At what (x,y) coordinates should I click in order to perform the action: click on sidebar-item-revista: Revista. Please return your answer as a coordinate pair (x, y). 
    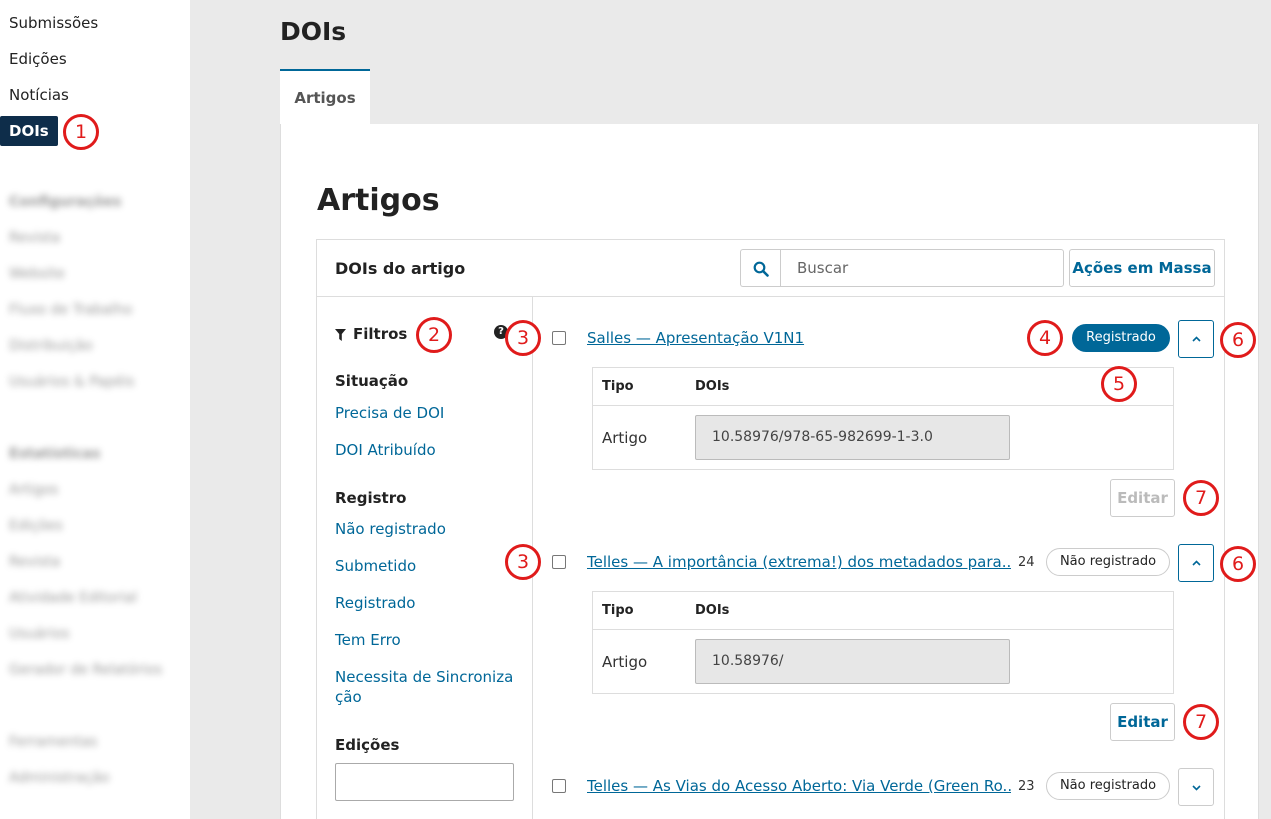
    Looking at the image, I should click on (34, 238).